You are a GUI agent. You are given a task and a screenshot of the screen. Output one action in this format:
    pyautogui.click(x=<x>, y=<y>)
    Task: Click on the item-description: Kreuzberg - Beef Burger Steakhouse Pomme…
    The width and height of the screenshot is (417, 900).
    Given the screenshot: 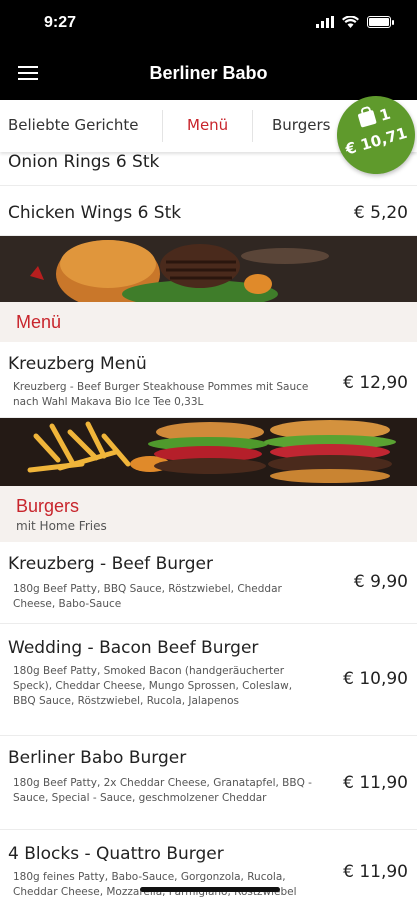 What is the action you would take?
    pyautogui.click(x=161, y=394)
    